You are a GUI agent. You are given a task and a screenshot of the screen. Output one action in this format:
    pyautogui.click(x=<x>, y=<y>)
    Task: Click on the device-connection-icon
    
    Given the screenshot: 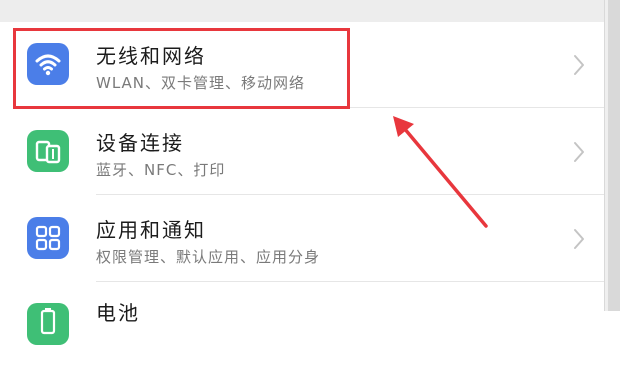 What is the action you would take?
    pyautogui.click(x=48, y=151)
    